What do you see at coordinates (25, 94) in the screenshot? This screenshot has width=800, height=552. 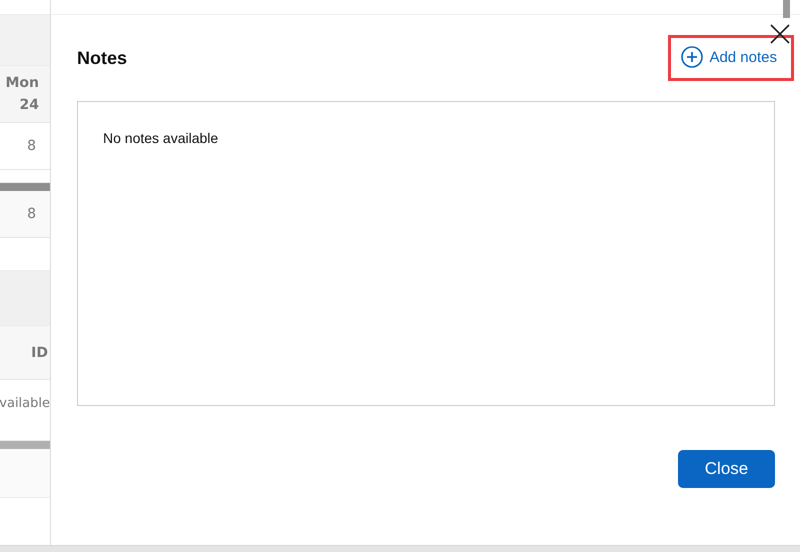 I see `day-column-header: Mon 24` at bounding box center [25, 94].